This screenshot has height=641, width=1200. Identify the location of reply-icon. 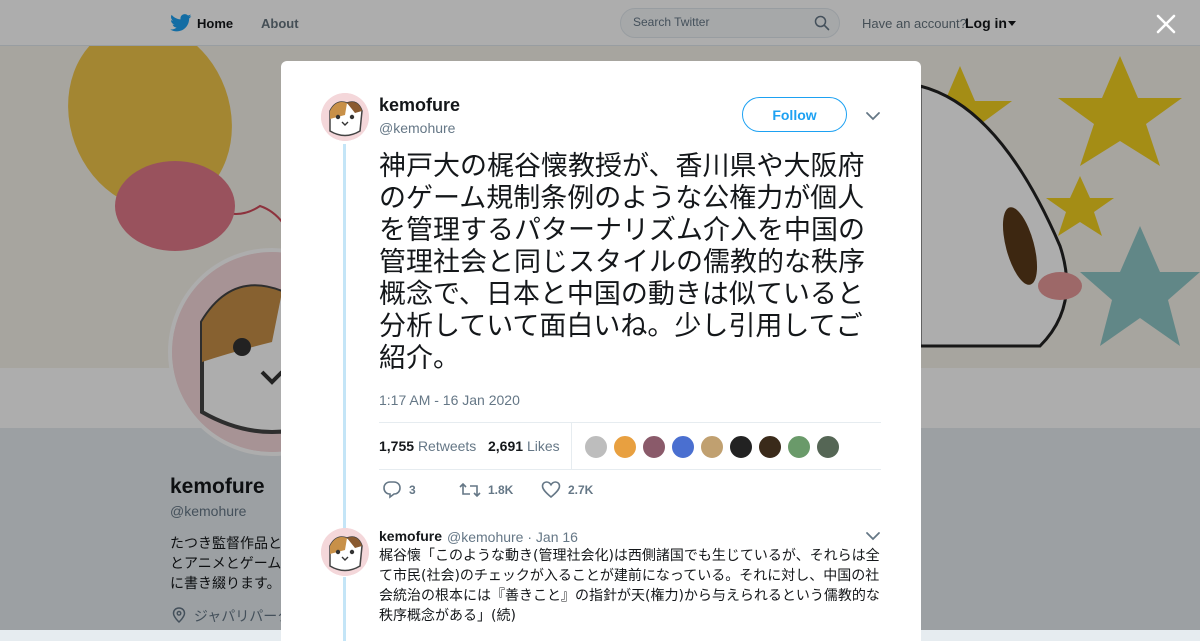
(392, 490).